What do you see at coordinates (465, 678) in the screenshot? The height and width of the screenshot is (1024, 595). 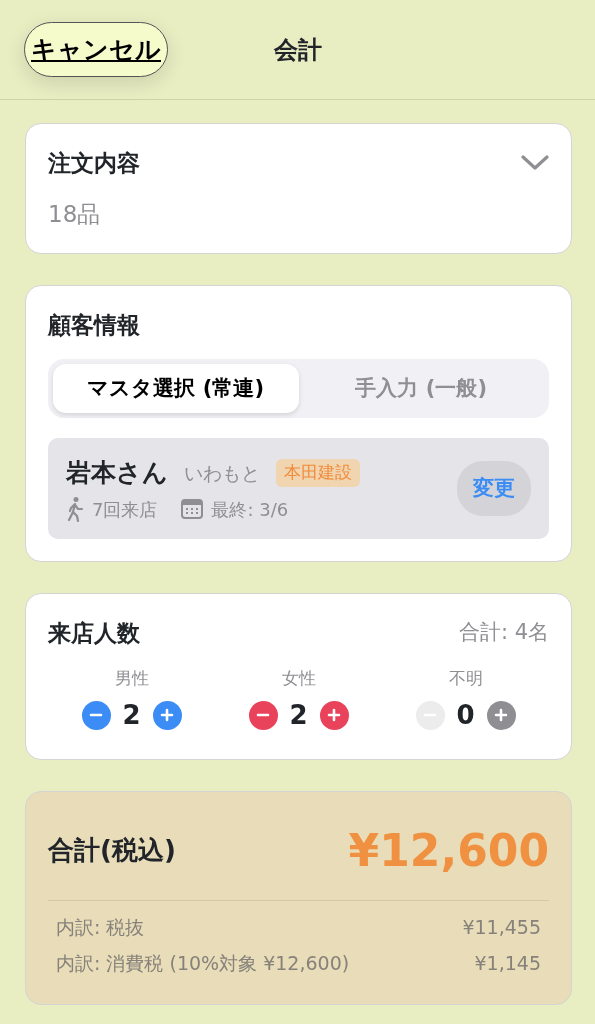 I see `counter-label: 不明` at bounding box center [465, 678].